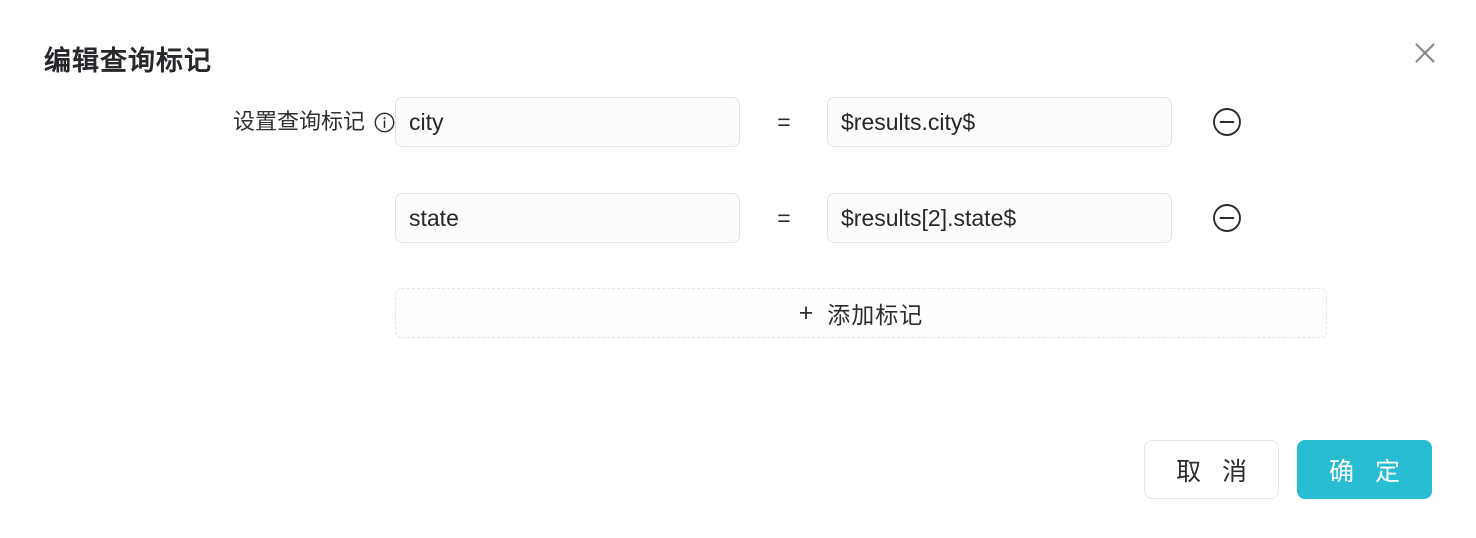 This screenshot has width=1476, height=538. What do you see at coordinates (1364, 469) in the screenshot?
I see `confirm-button: 确 定` at bounding box center [1364, 469].